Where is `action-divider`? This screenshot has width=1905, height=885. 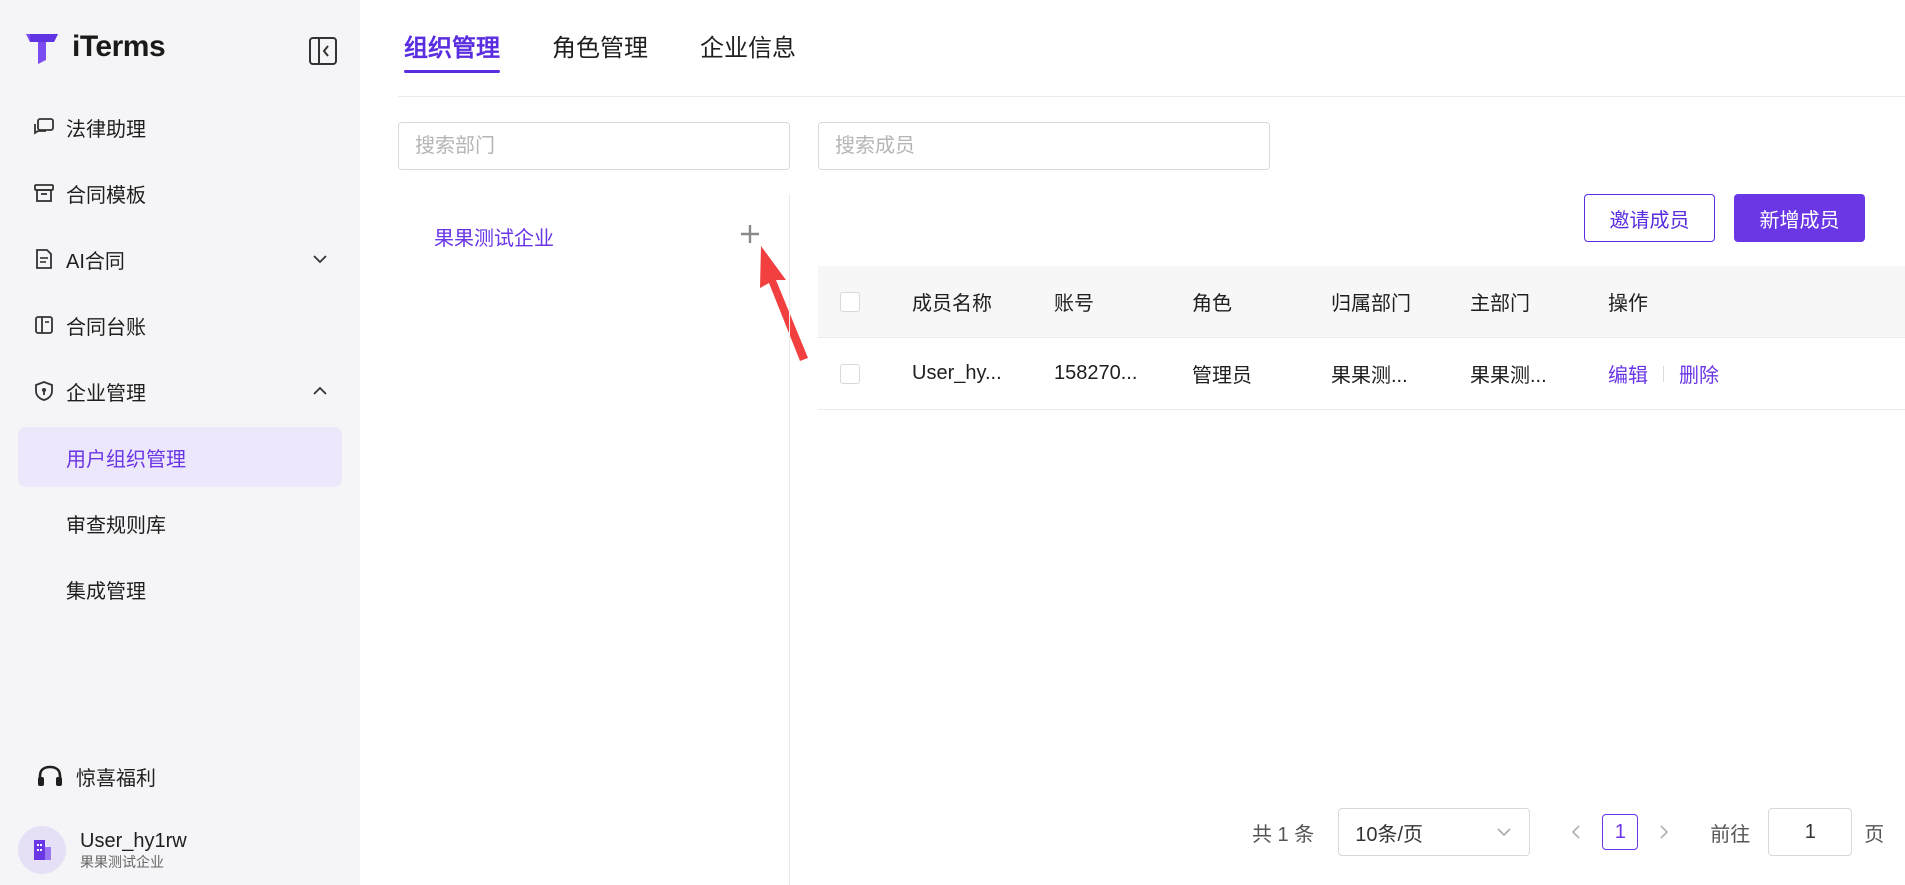
action-divider is located at coordinates (1663, 373).